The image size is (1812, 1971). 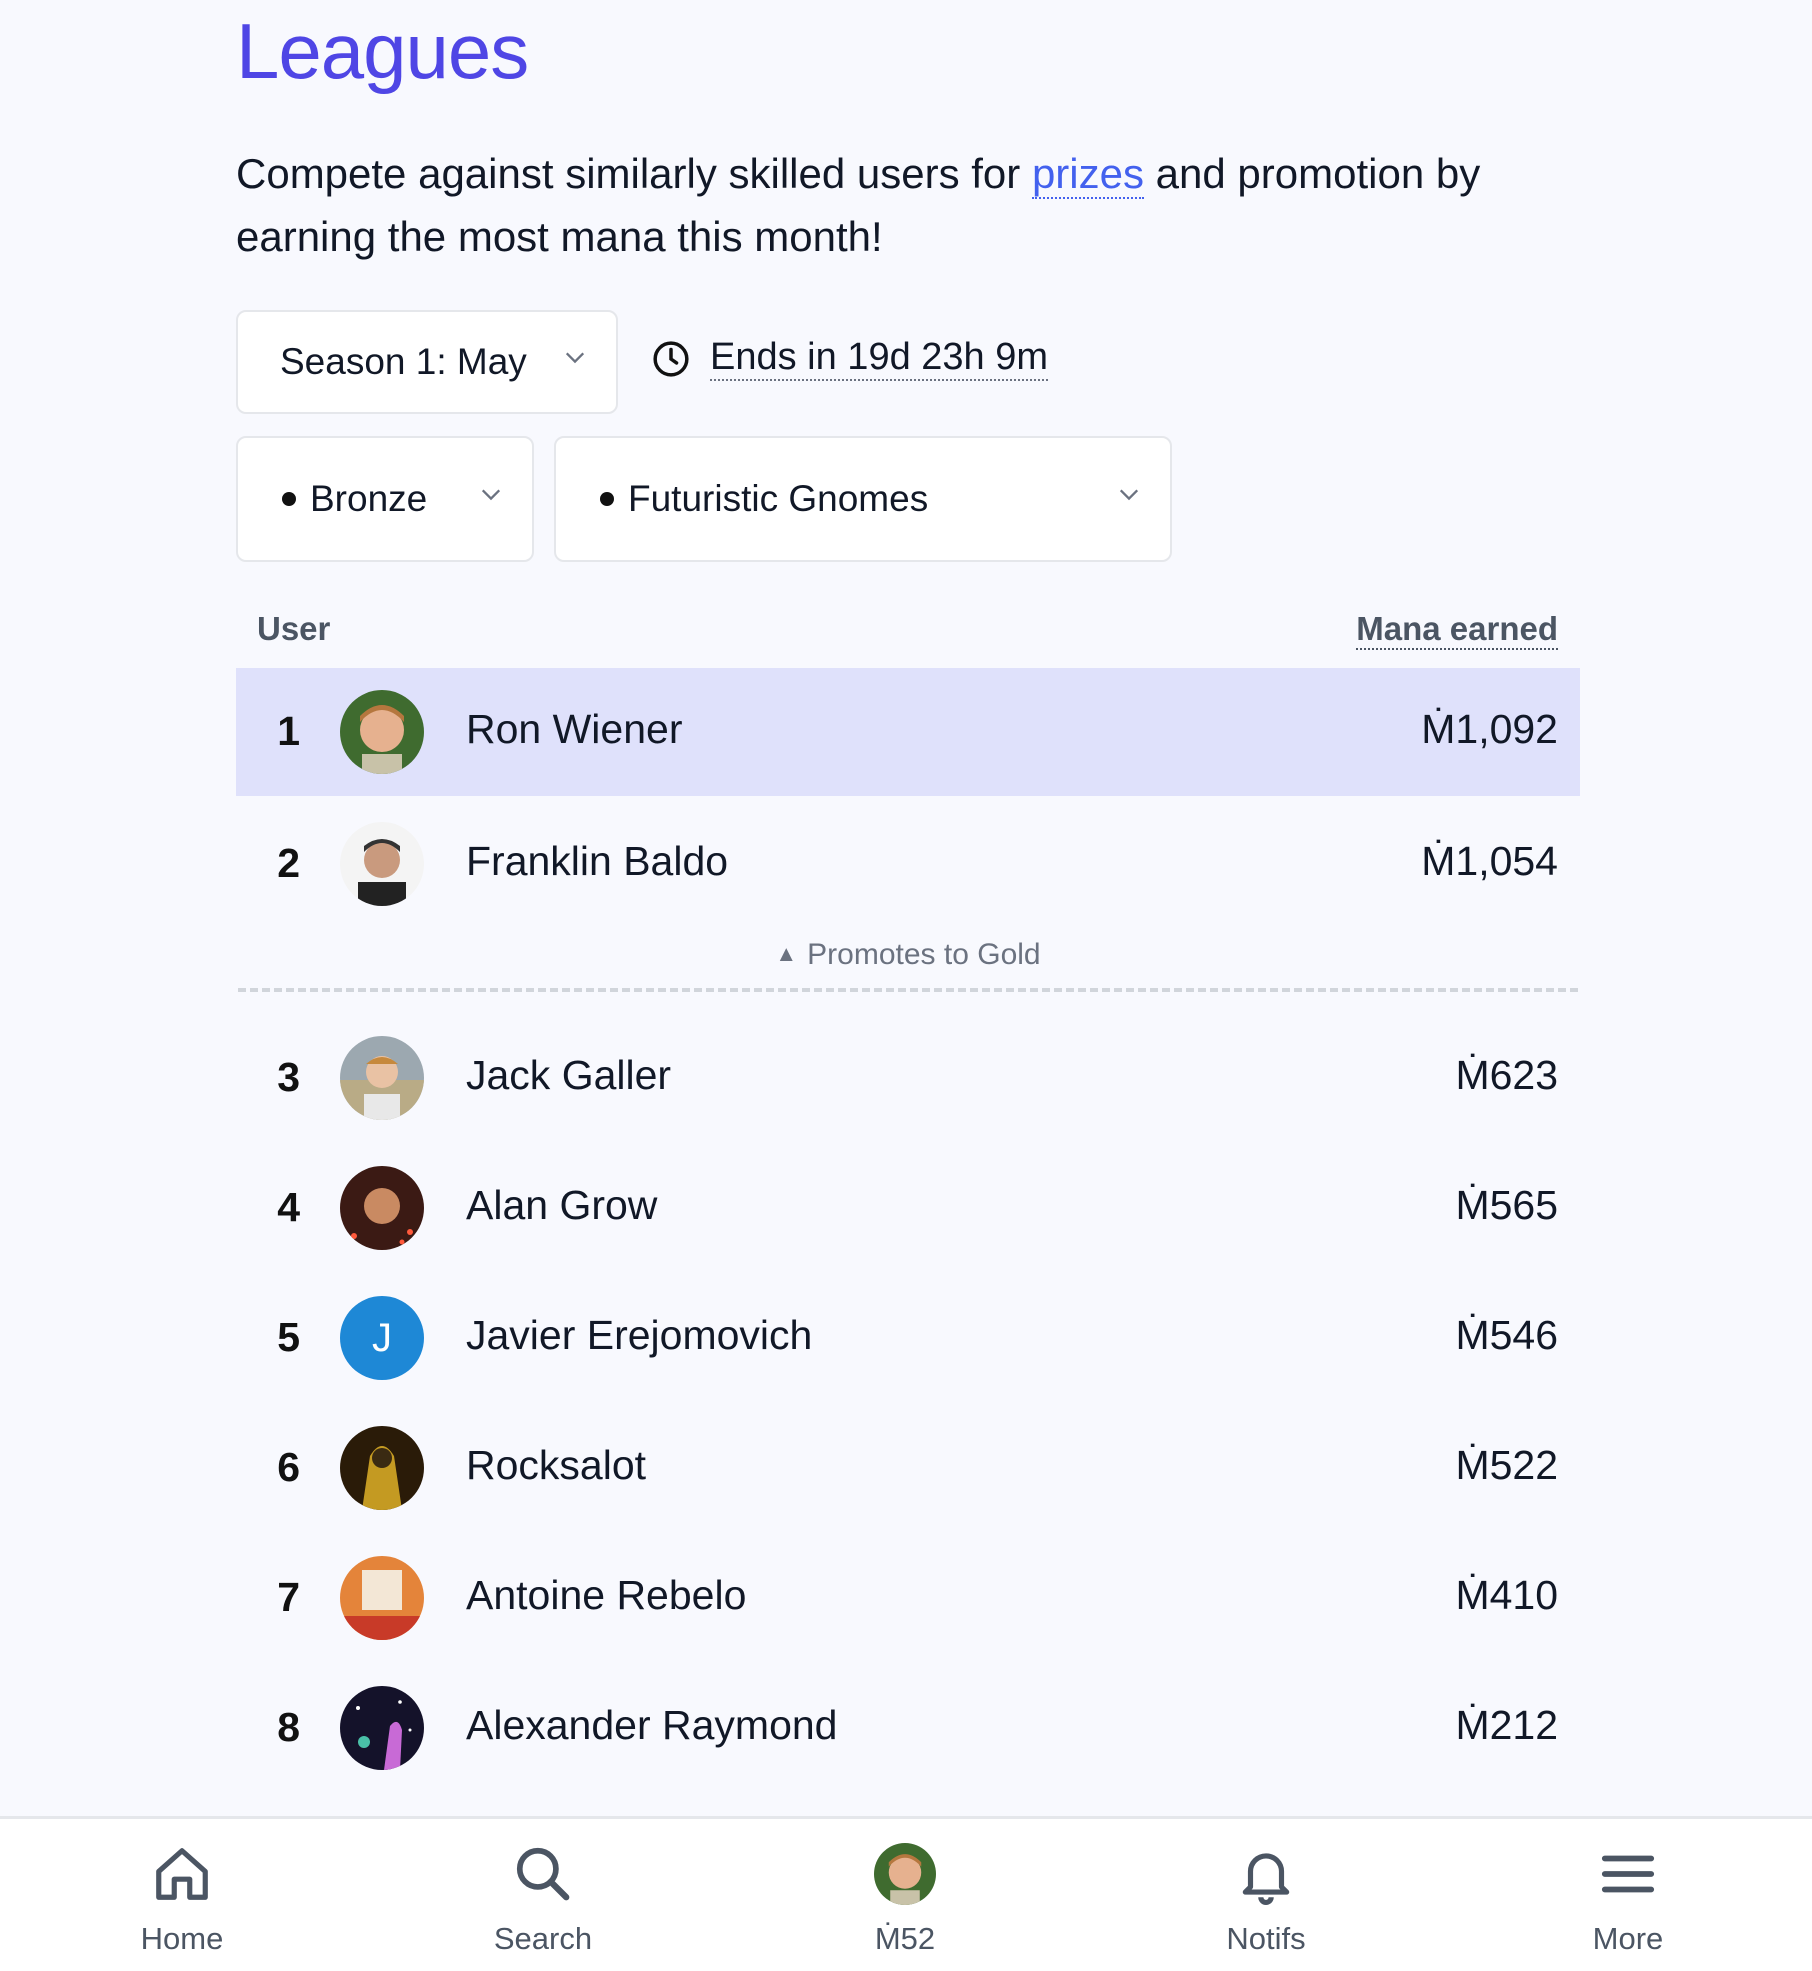 What do you see at coordinates (606, 1595) in the screenshot?
I see `user-name: Antoine Rebelo` at bounding box center [606, 1595].